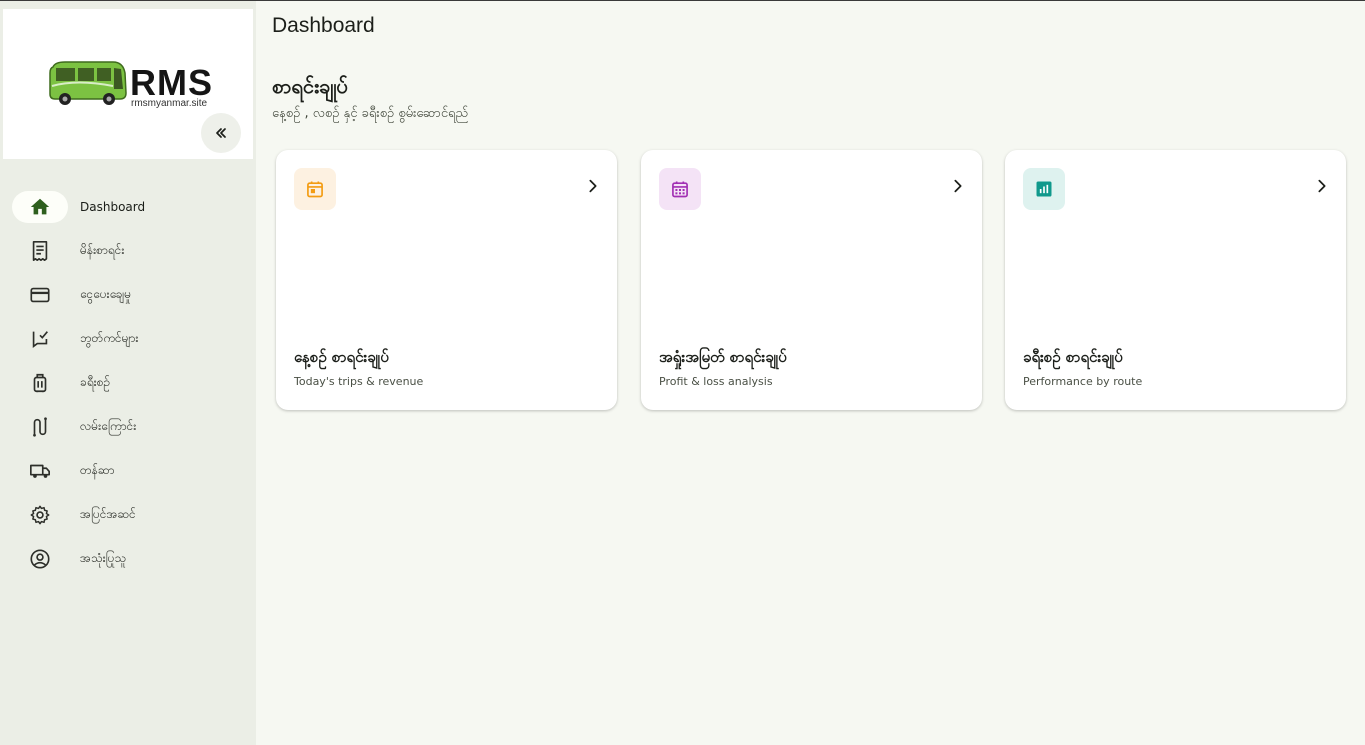  I want to click on sidebar-item-payments: ငွေပေးချေမှု, so click(128, 295).